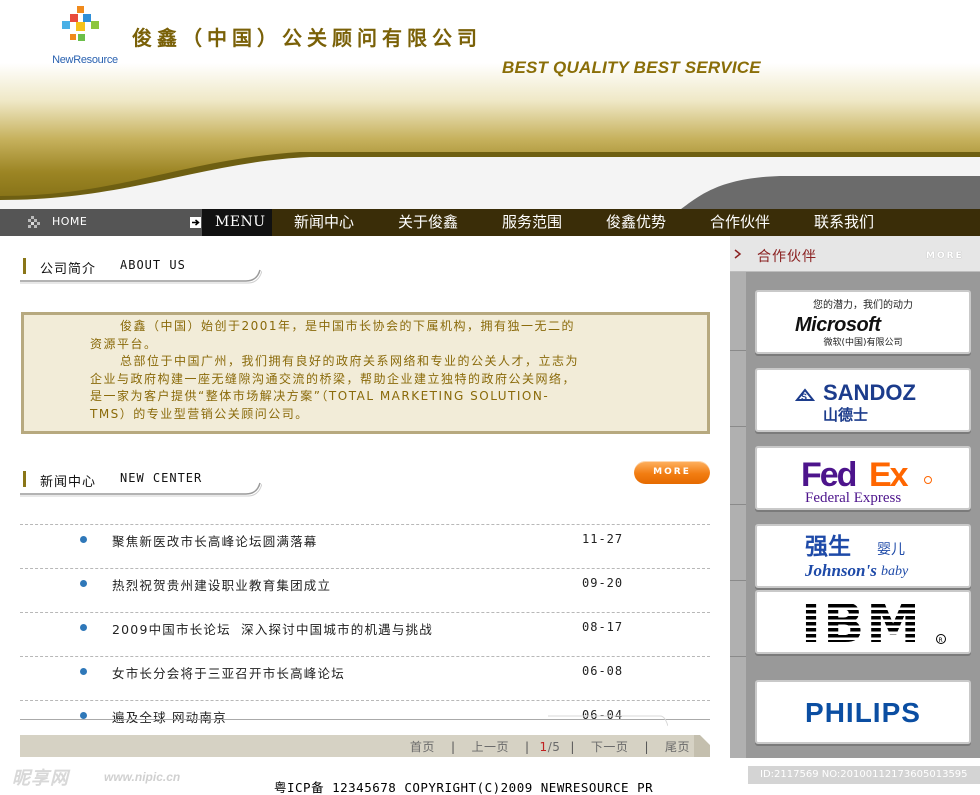  Describe the element at coordinates (161, 478) in the screenshot. I see `news-title-en: NEW CENTER` at that location.